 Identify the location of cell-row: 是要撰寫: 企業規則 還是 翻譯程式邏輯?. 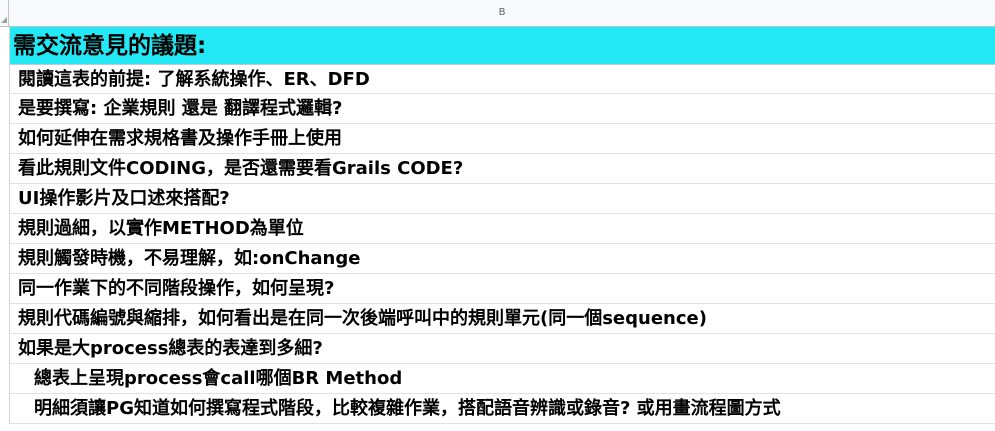
(502, 109).